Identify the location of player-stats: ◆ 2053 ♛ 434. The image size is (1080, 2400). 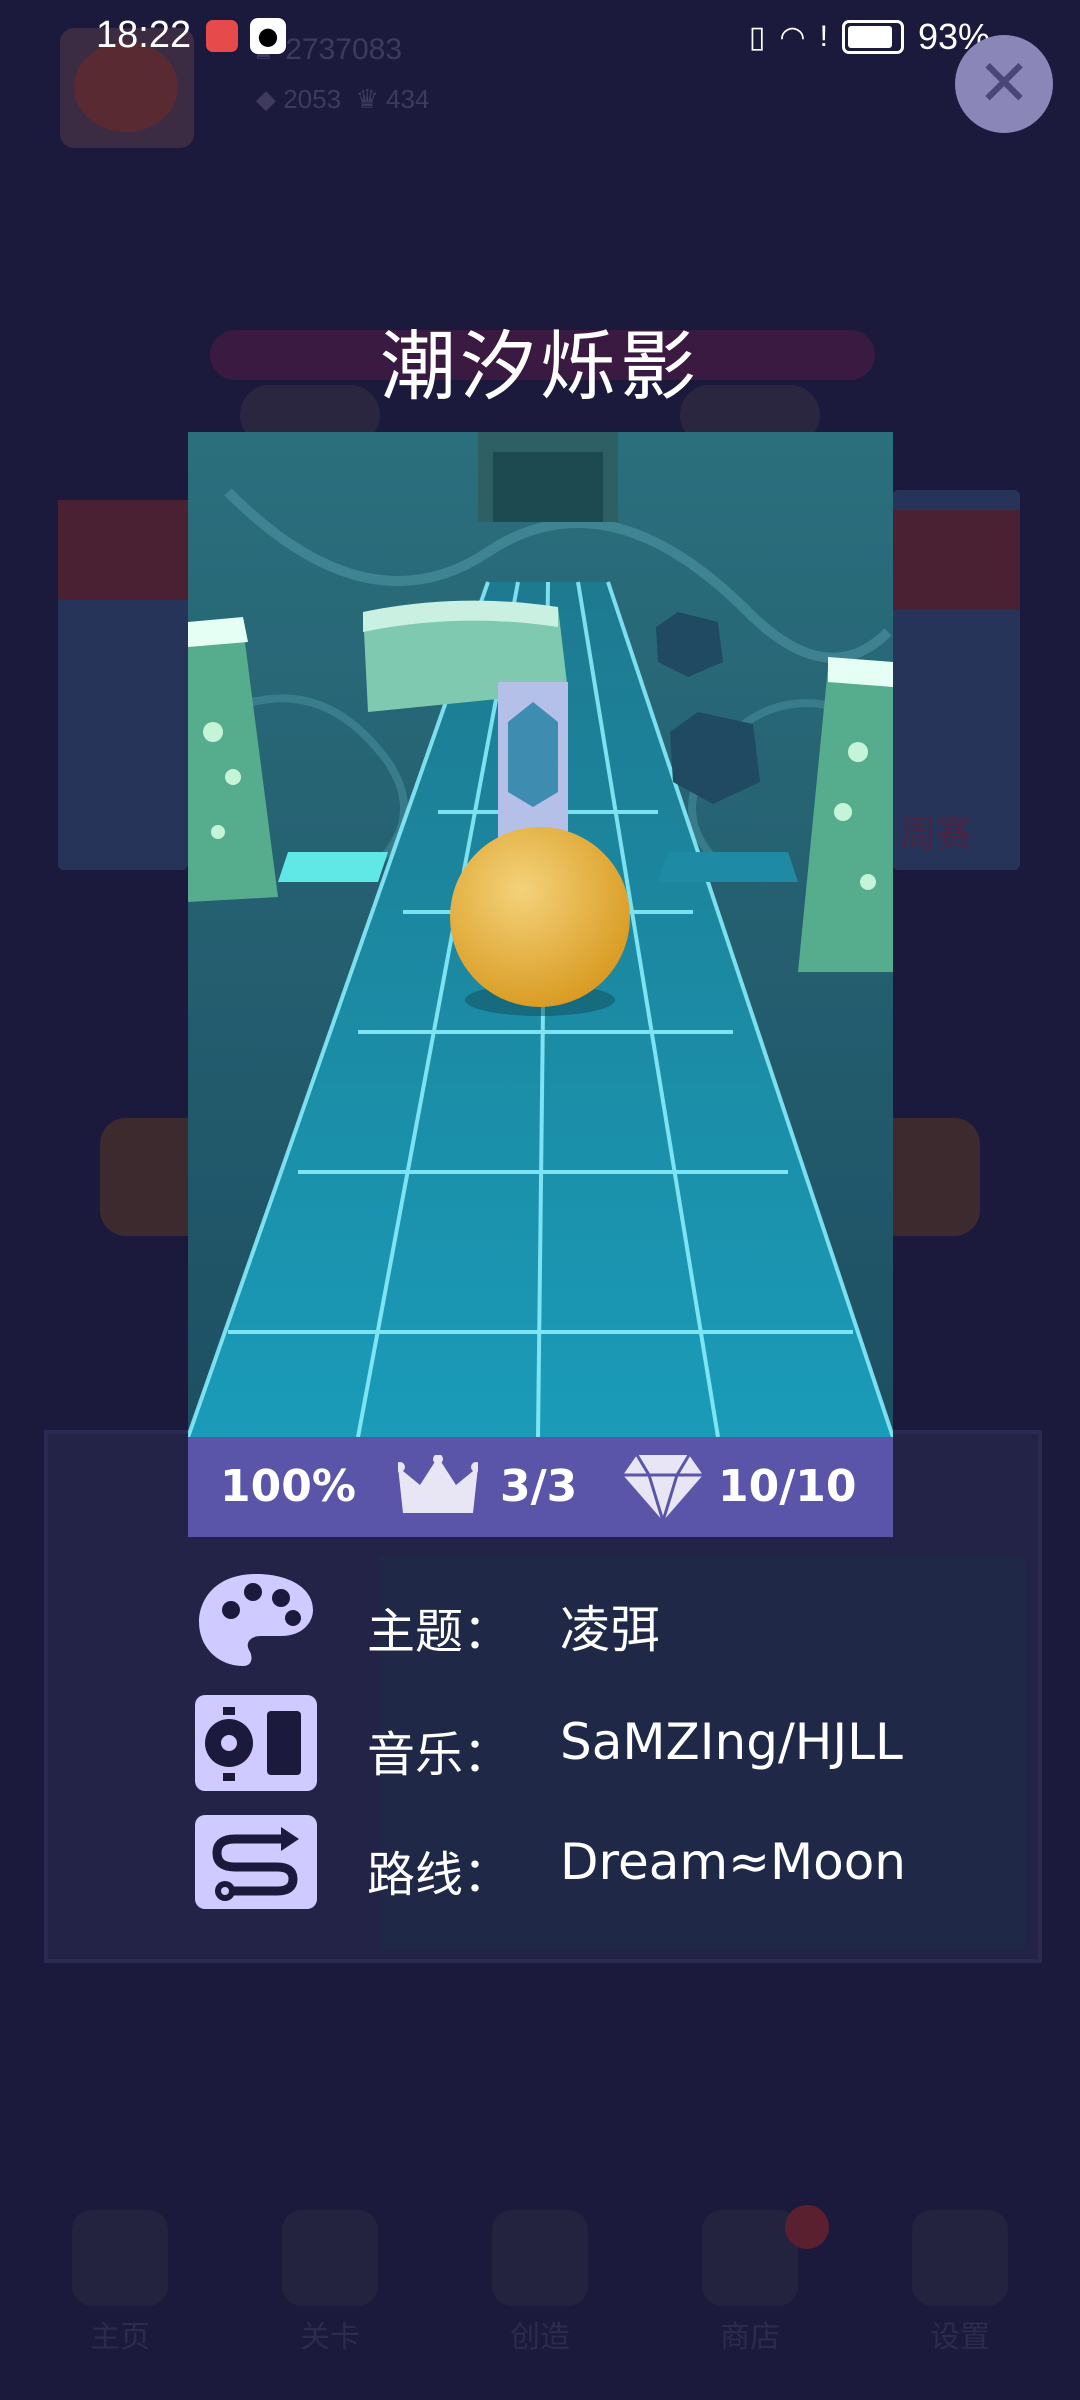
(343, 99).